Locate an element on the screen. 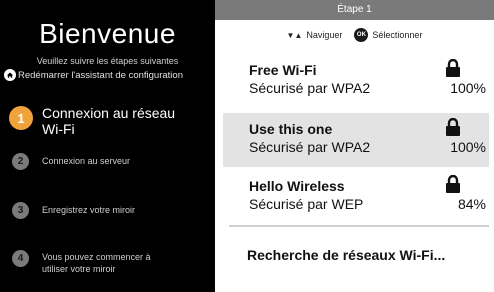  step-label: Connexion au serveur is located at coordinates (86, 161).